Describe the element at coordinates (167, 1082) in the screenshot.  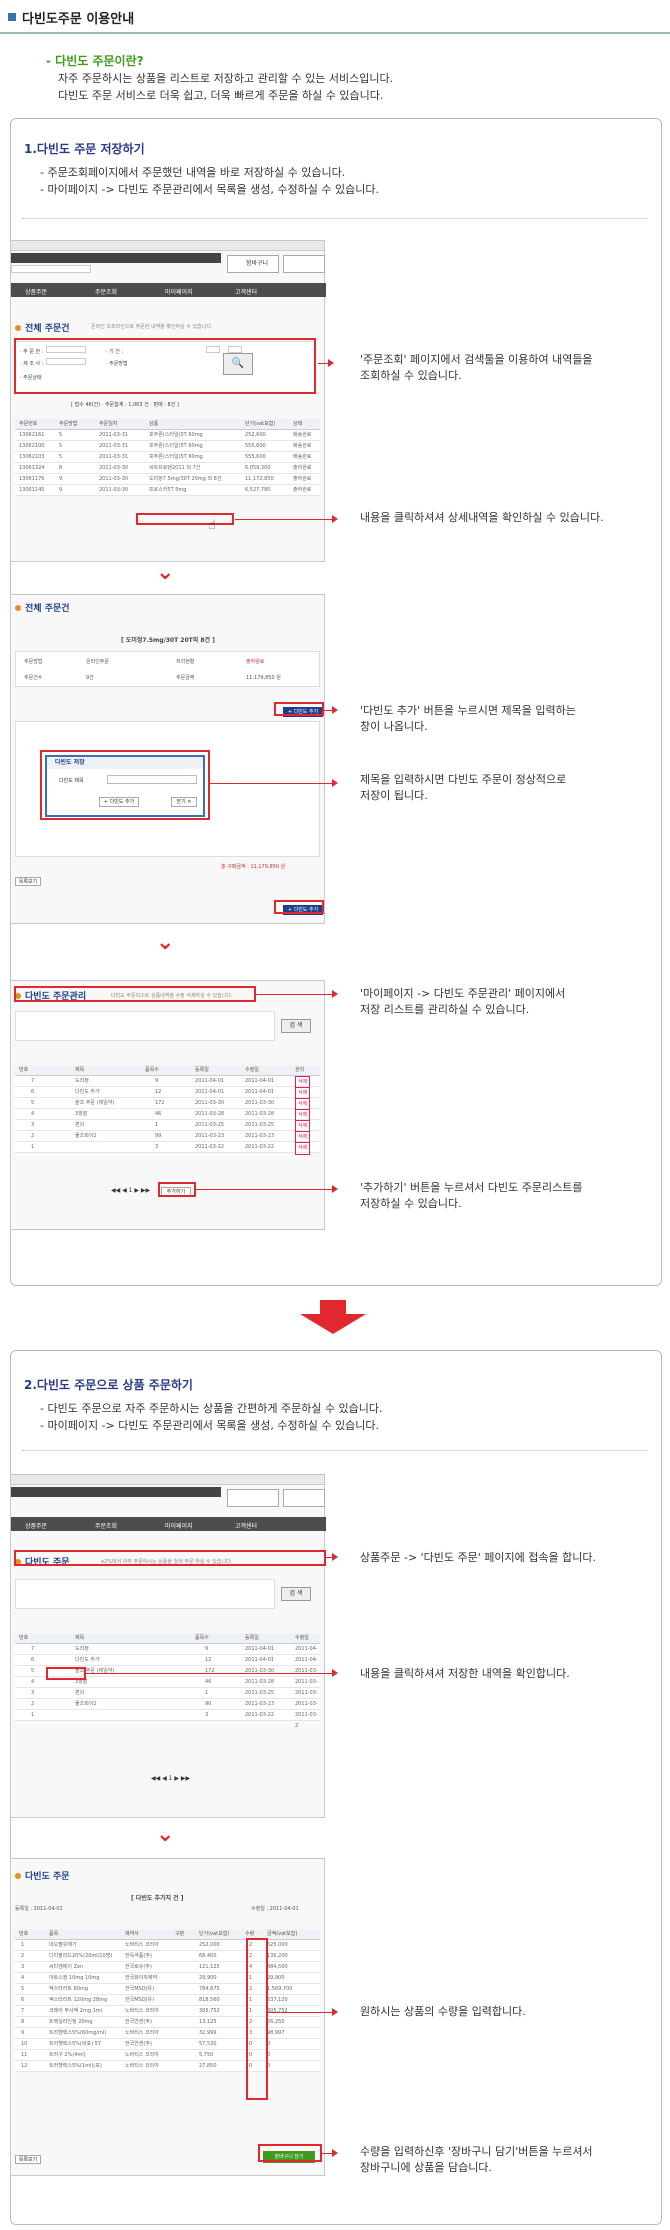
I see `frequent-row: 7 도리정 9 2011-04-01 2011-04-01 삭제` at that location.